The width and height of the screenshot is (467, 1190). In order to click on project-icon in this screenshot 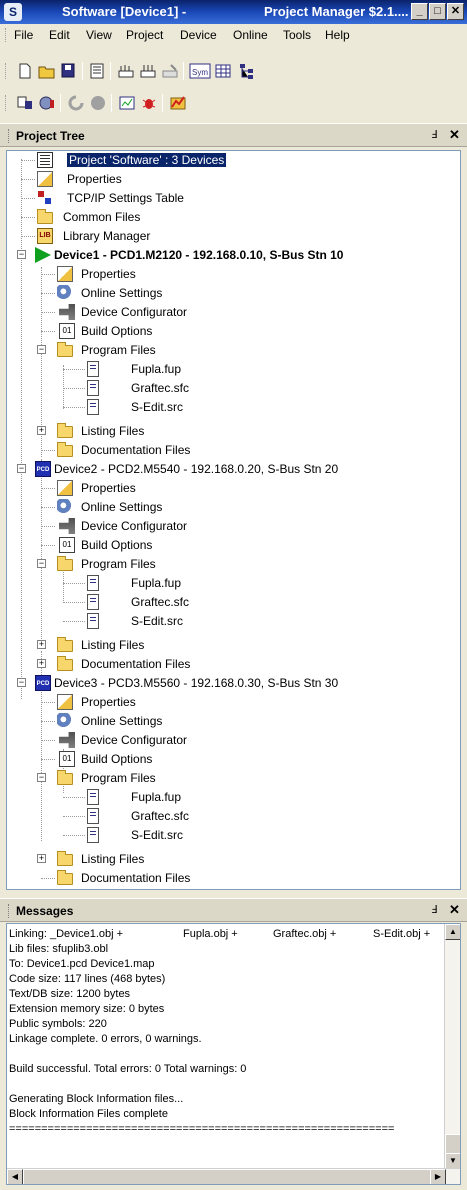, I will do `click(45, 160)`.